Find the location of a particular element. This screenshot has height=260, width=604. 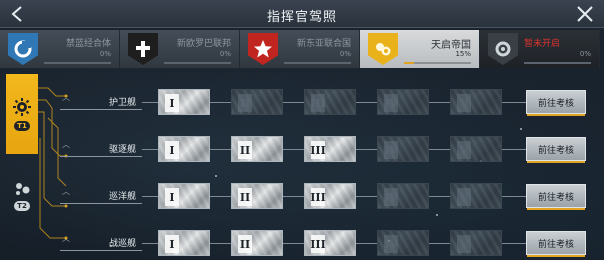

gear-icon is located at coordinates (503, 49).